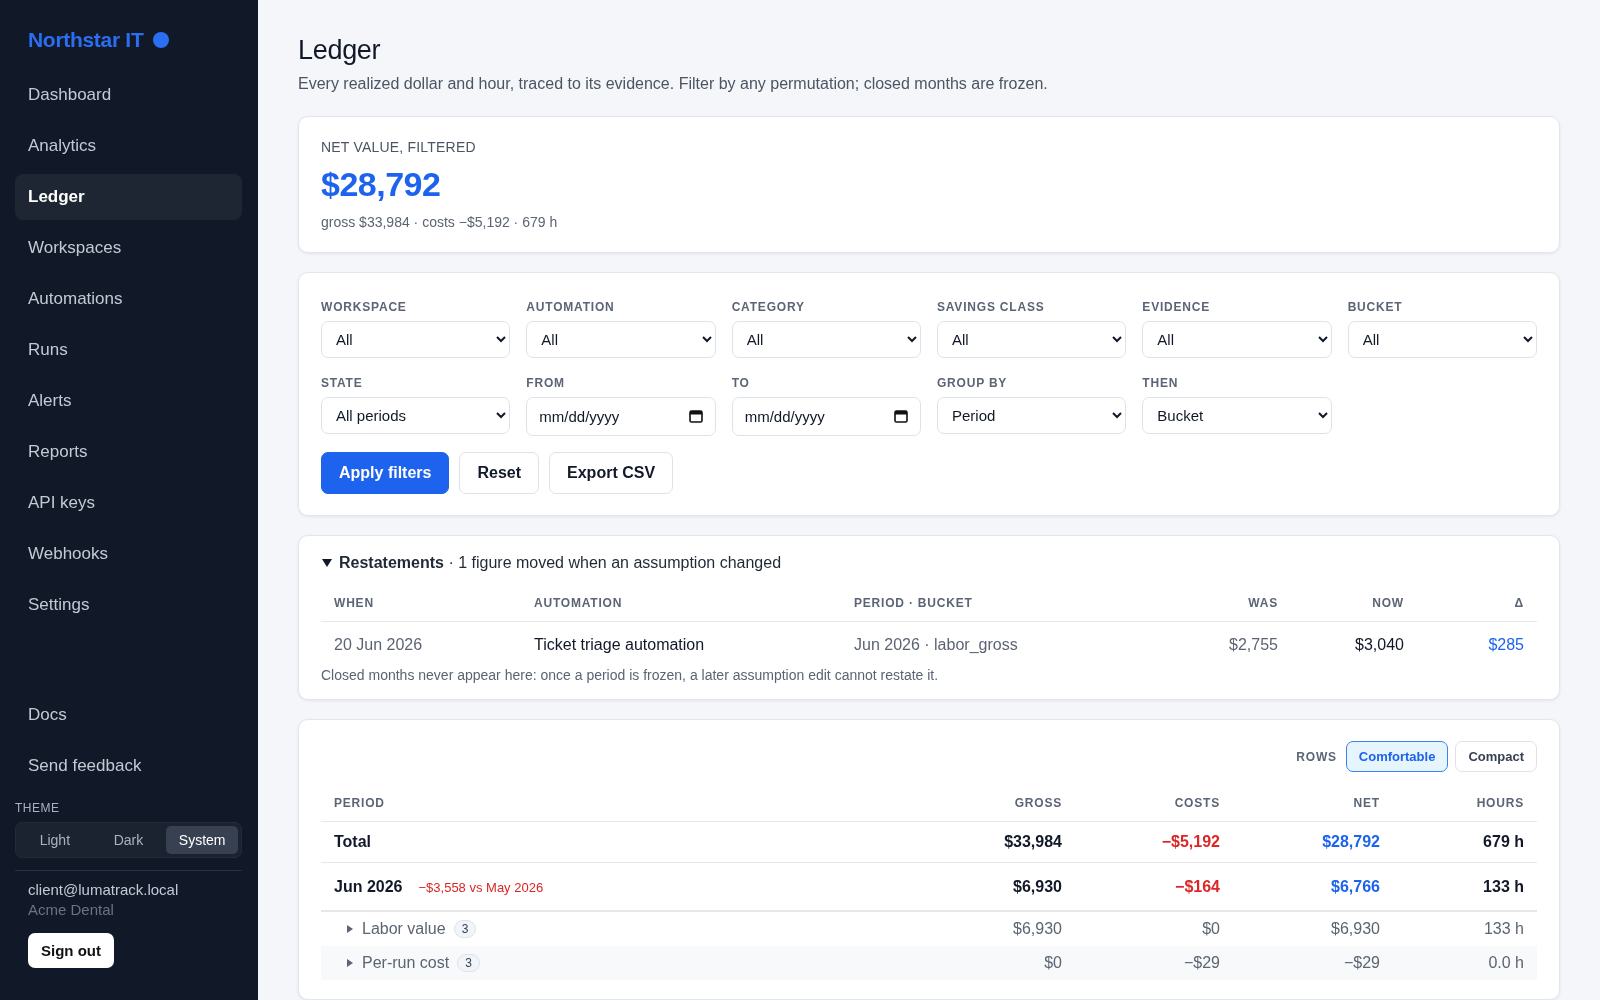 This screenshot has height=1000, width=1600. What do you see at coordinates (103, 889) in the screenshot?
I see `account-email: client@lumatrack.local` at bounding box center [103, 889].